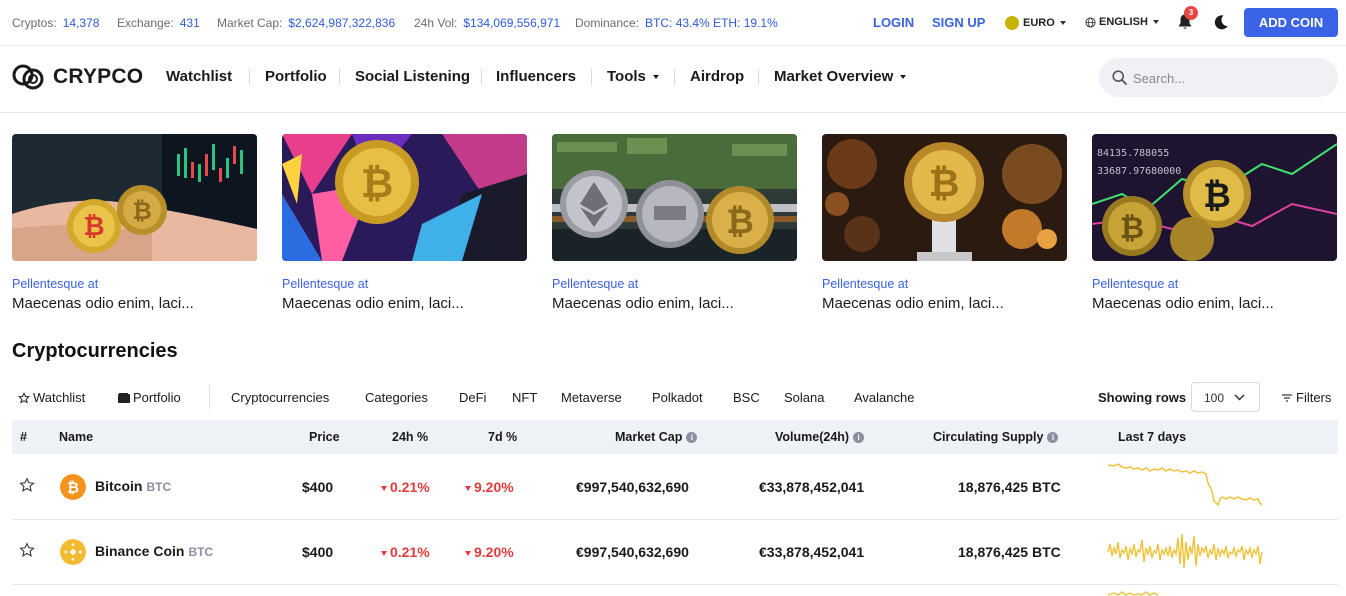  Describe the element at coordinates (996, 437) in the screenshot. I see `col-circulating-supply: Circulating Supply i` at that location.